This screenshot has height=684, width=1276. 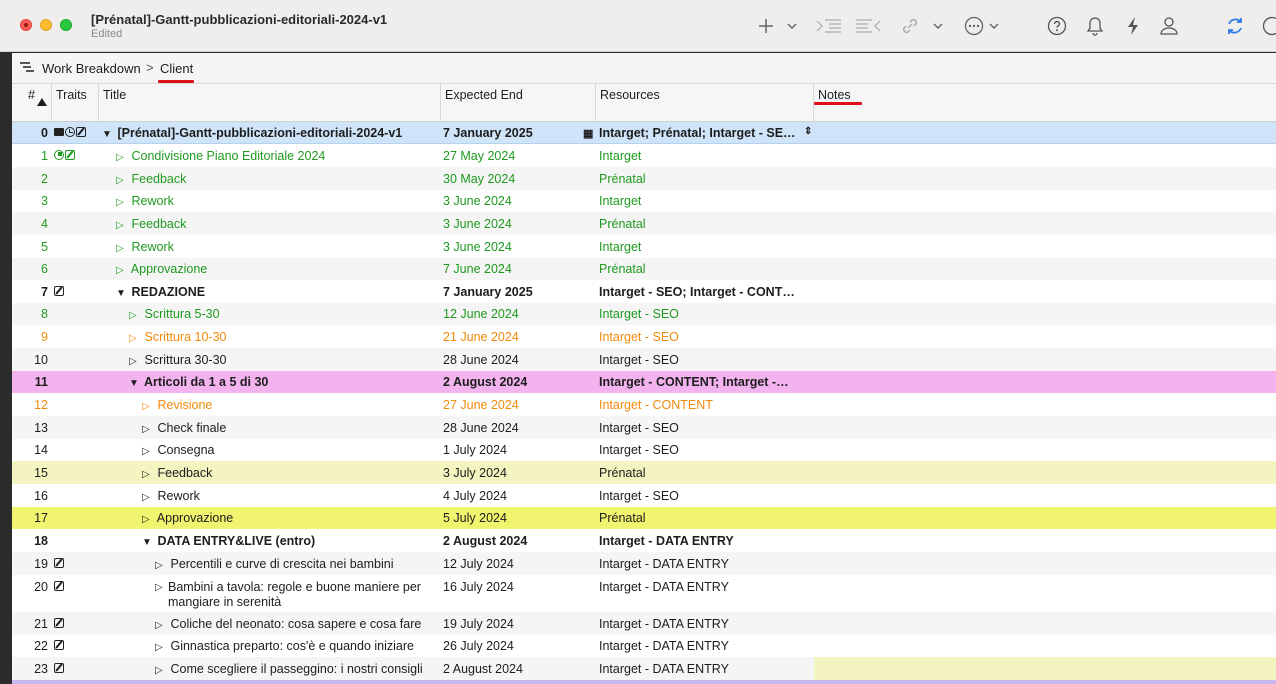 What do you see at coordinates (1045, 103) in the screenshot?
I see `column-header-notes: Notes` at bounding box center [1045, 103].